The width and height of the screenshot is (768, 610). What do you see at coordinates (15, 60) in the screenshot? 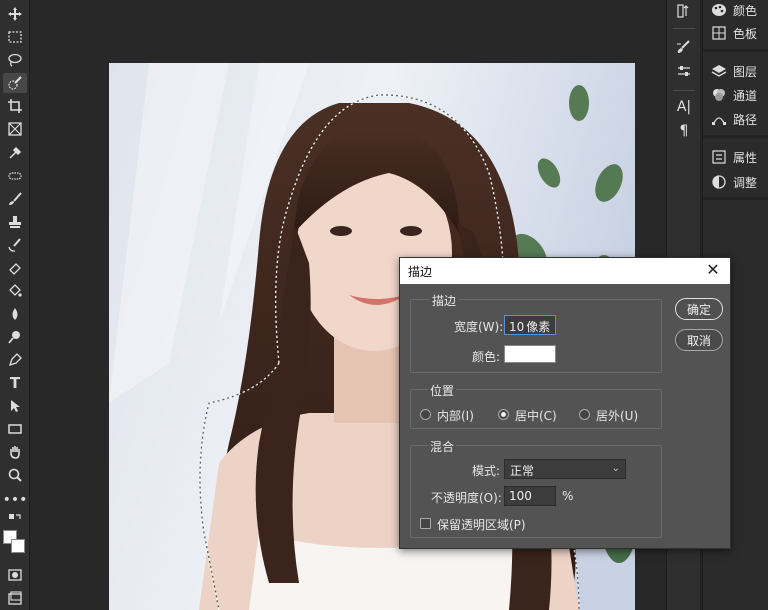
I see `lasso-tool-icon` at bounding box center [15, 60].